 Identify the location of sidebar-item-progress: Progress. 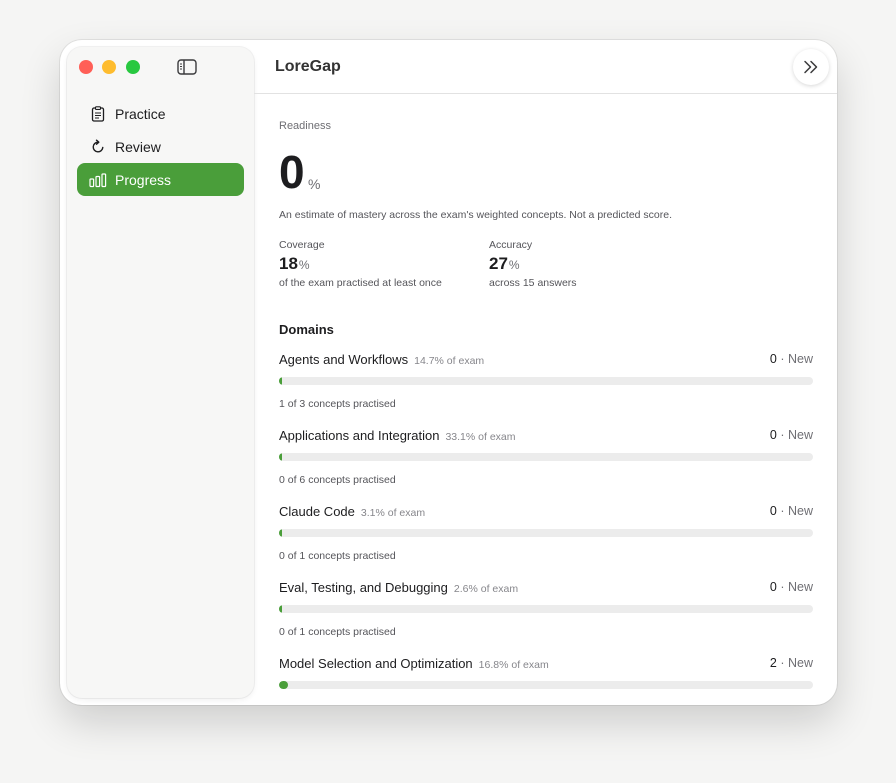
(160, 179).